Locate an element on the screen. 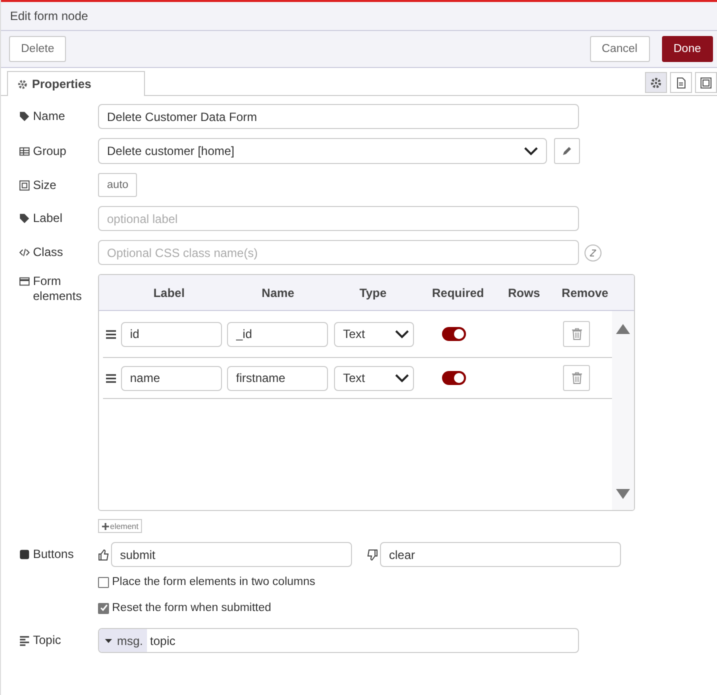  column-header: Required is located at coordinates (457, 293).